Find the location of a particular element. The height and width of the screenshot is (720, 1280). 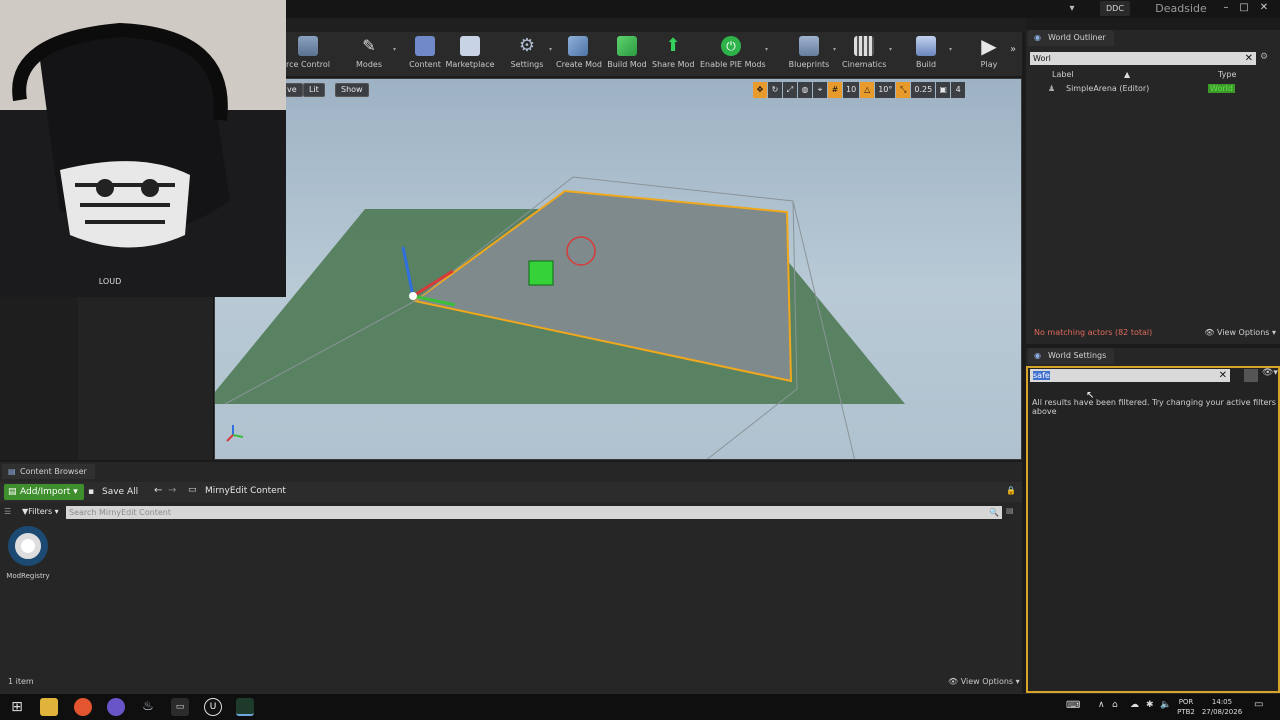

world-settings-tab: ◉ World Settings is located at coordinates (1071, 356).